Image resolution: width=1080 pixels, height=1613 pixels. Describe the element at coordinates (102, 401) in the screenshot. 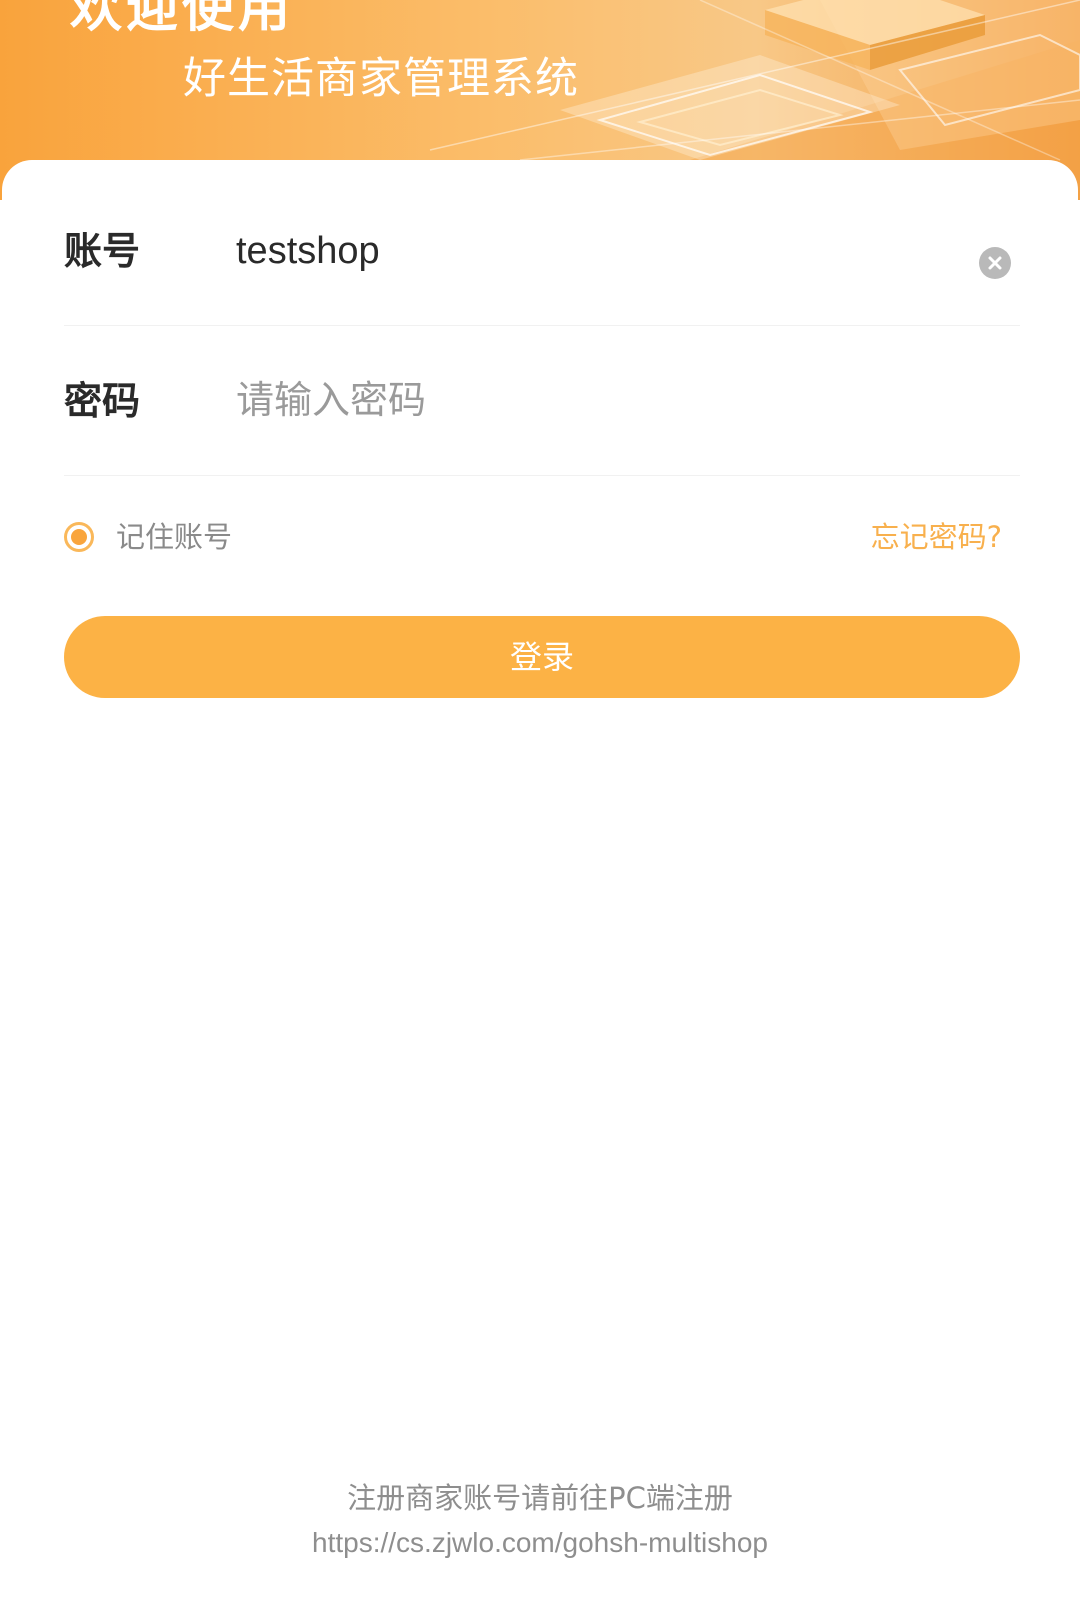

I see `password-label: 密码` at that location.